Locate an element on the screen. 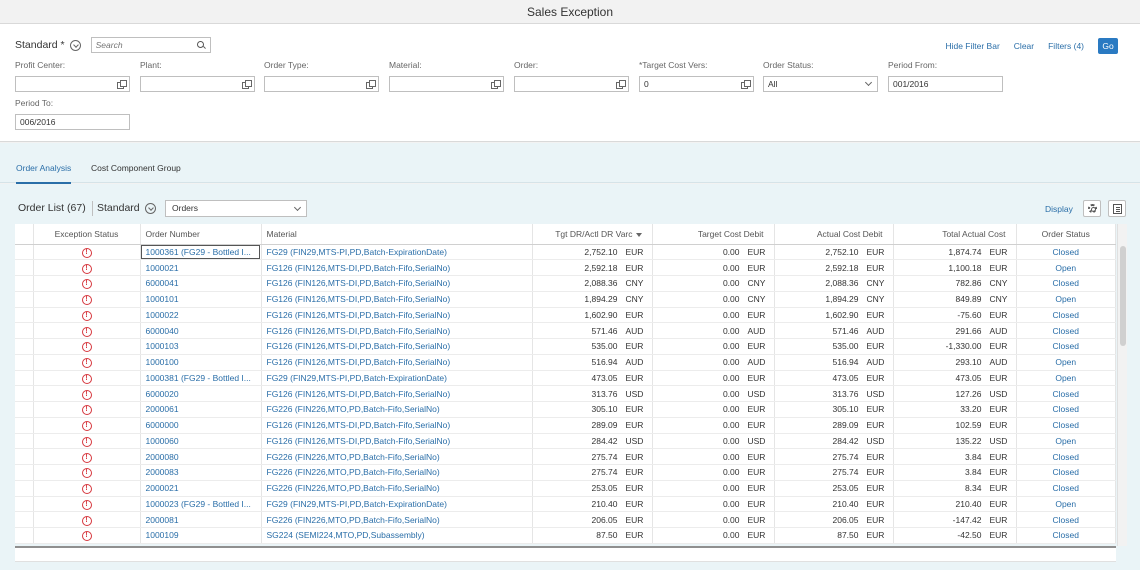  profit-center-input is located at coordinates (72, 84).